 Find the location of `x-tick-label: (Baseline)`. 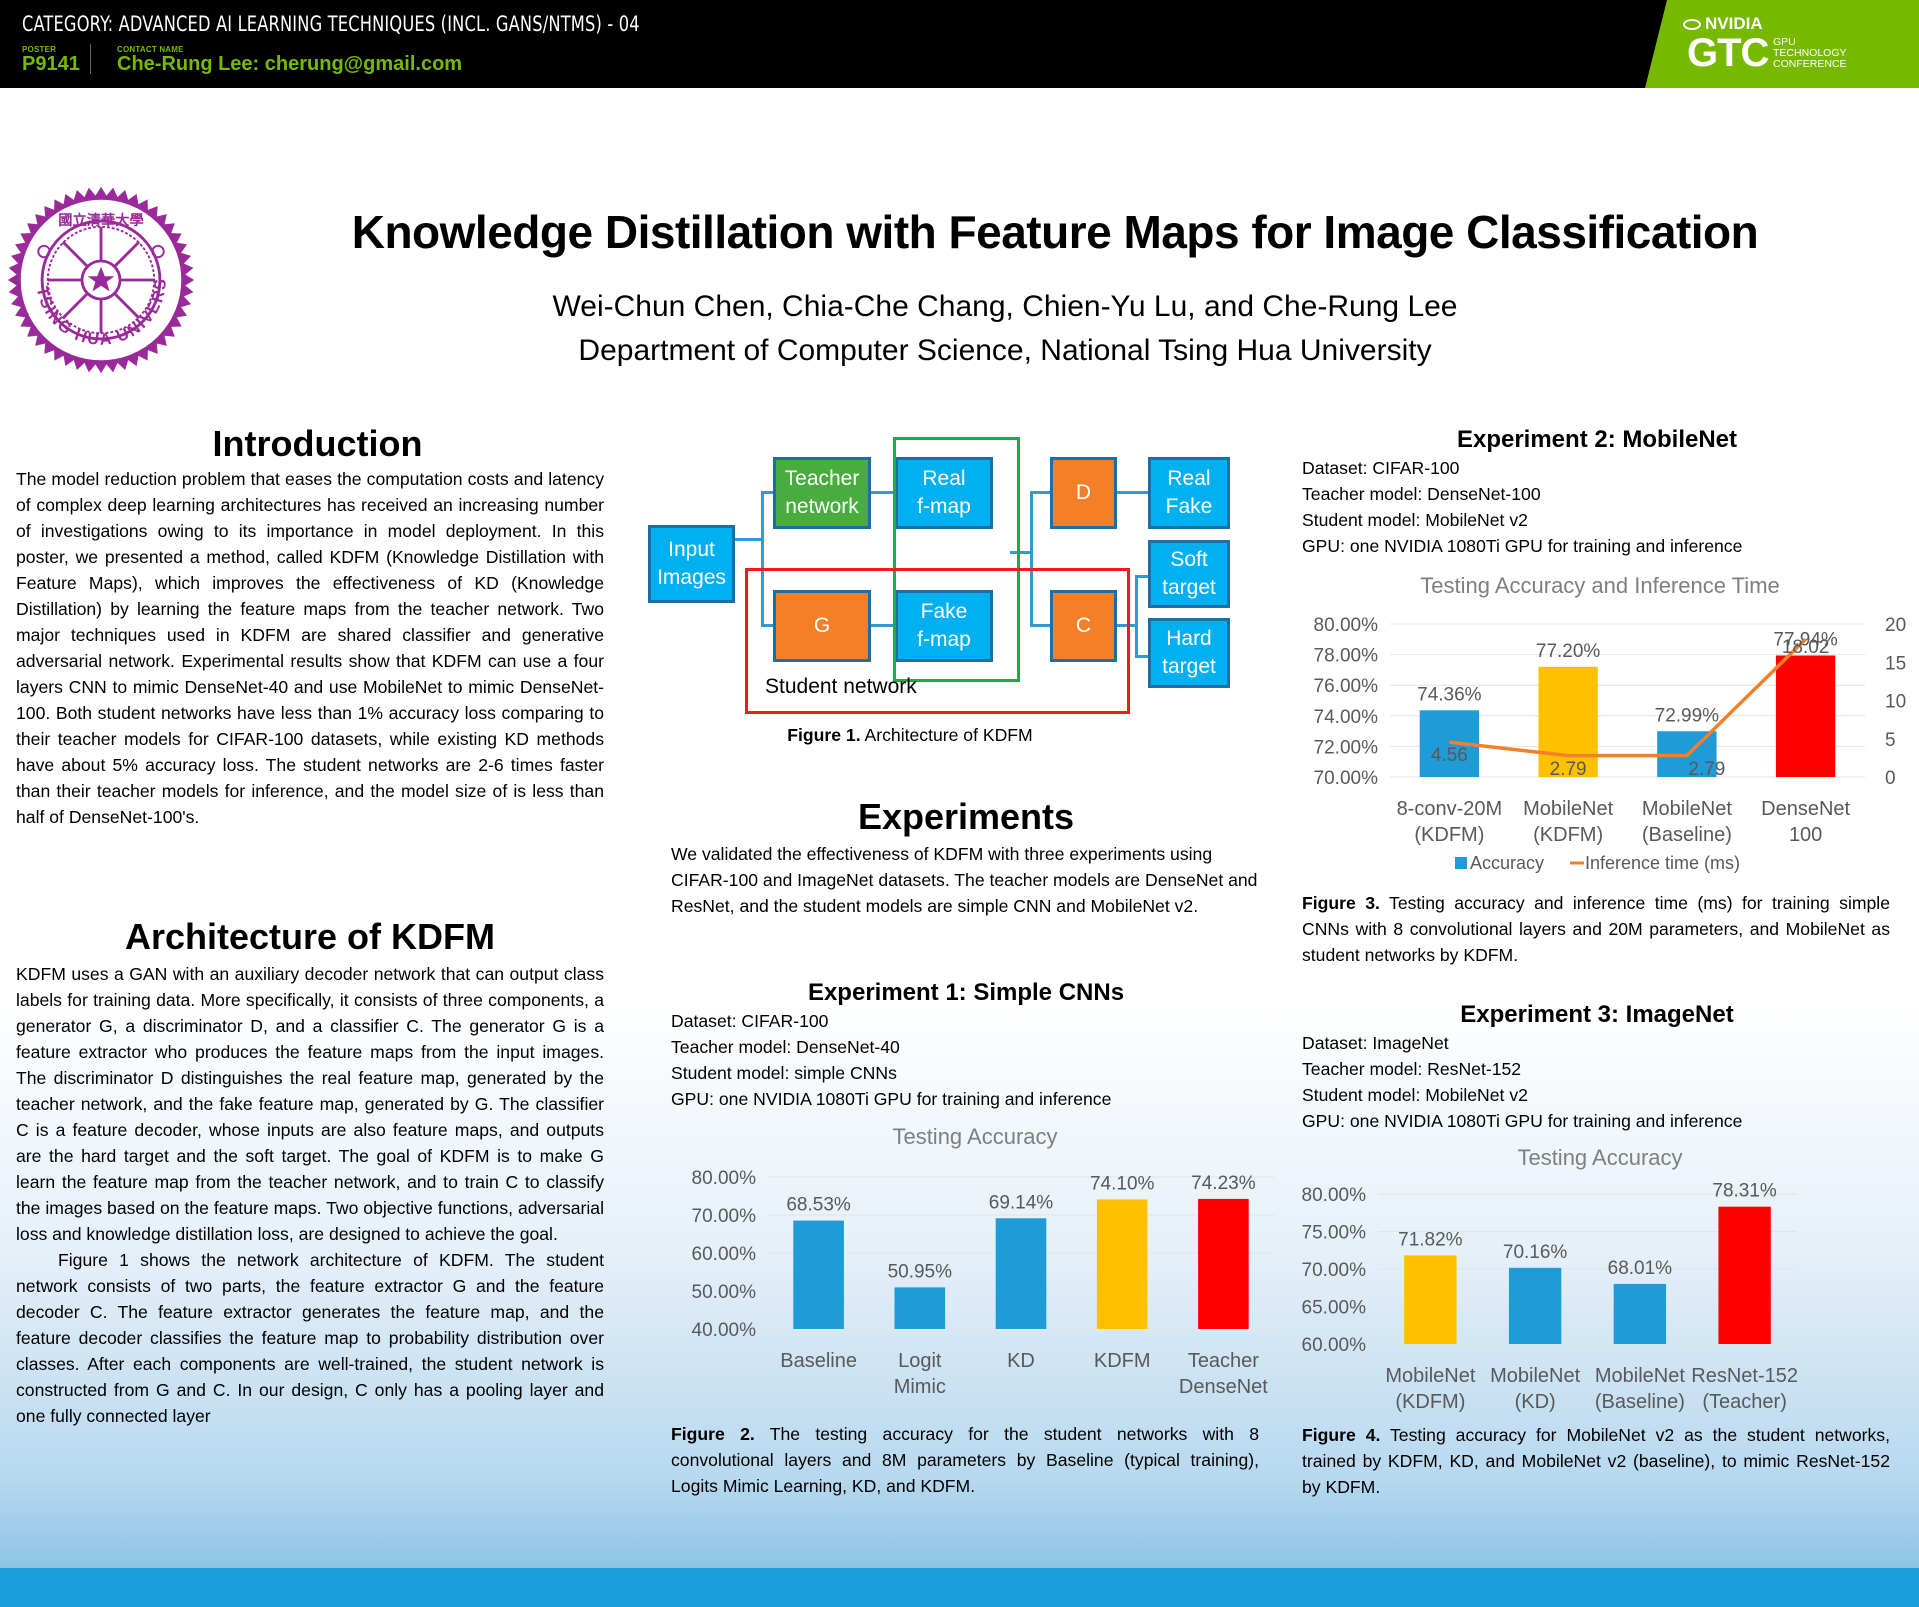

x-tick-label: (Baseline) is located at coordinates (1687, 835).